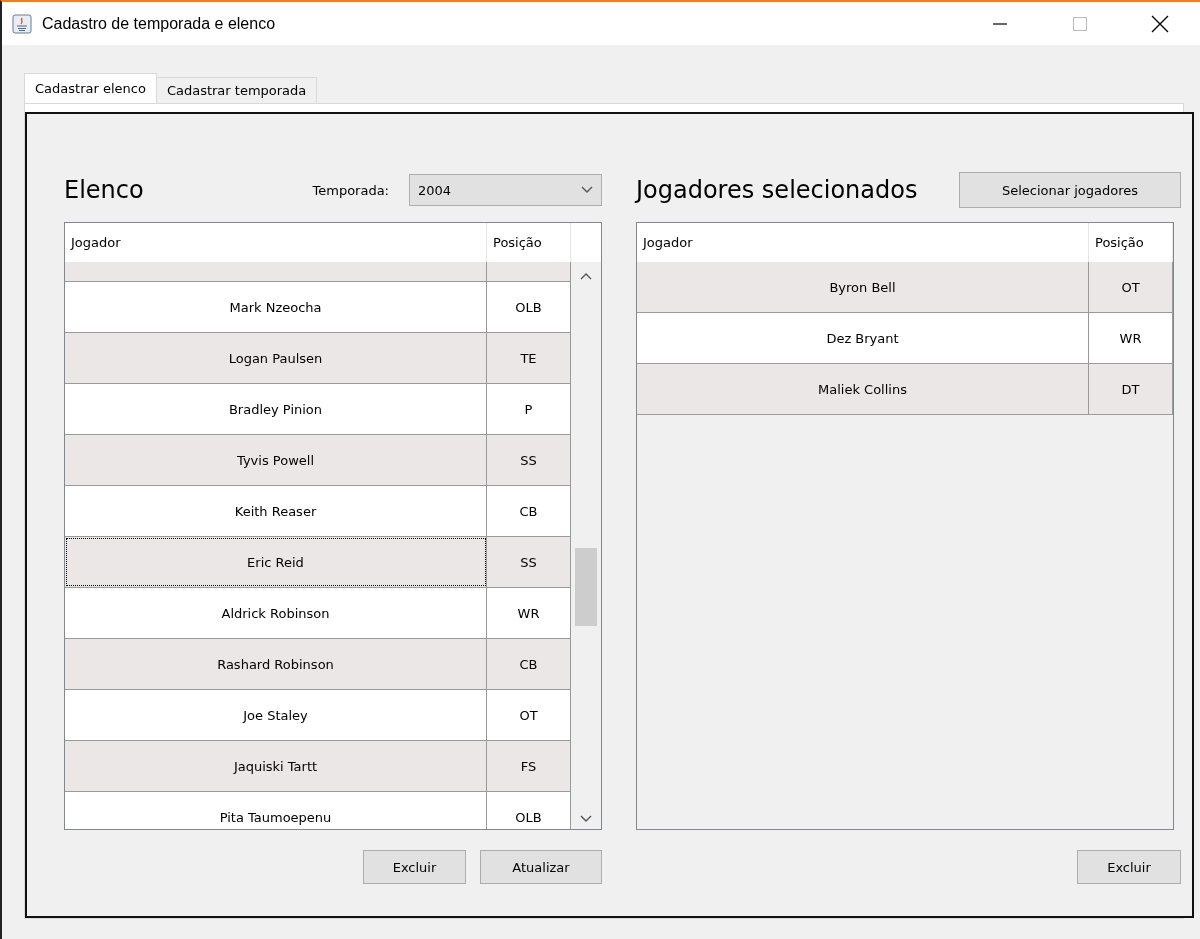 The height and width of the screenshot is (939, 1200). Describe the element at coordinates (276, 613) in the screenshot. I see `table-cell: Aldrick Robinson` at that location.